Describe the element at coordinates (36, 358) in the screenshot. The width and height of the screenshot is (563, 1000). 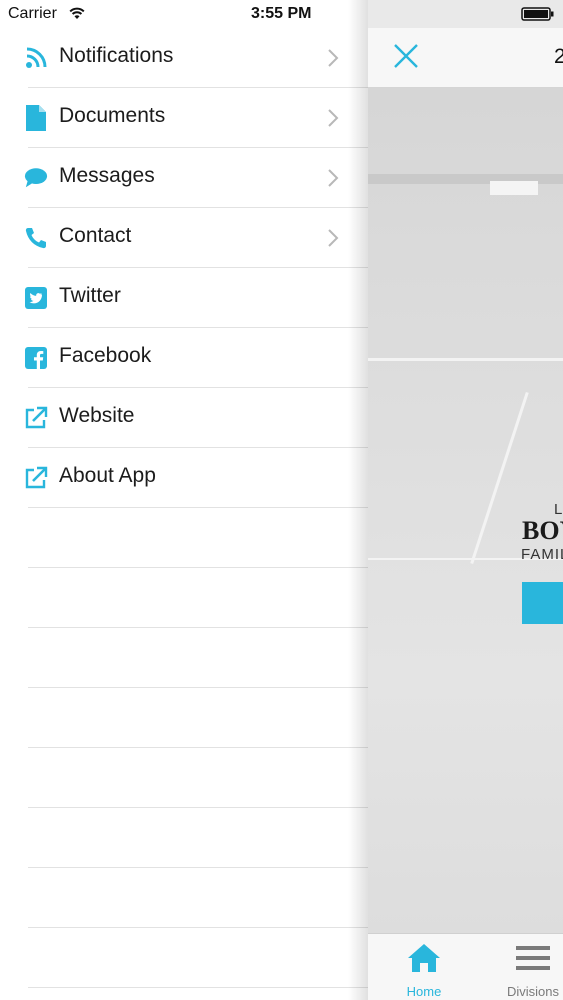
I see `facebook-icon` at that location.